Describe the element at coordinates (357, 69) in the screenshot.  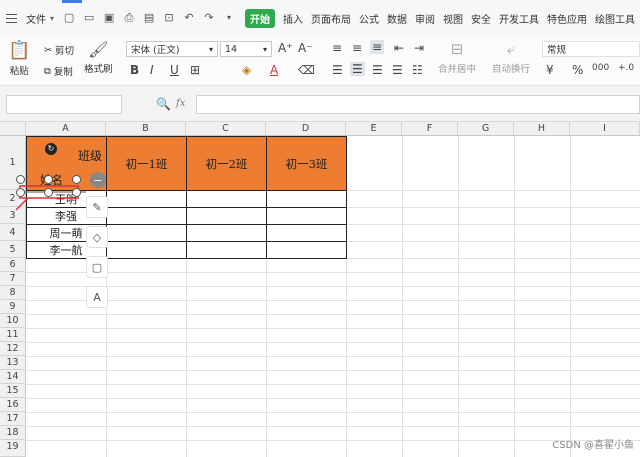
I see `align-center-icon: ☰` at that location.